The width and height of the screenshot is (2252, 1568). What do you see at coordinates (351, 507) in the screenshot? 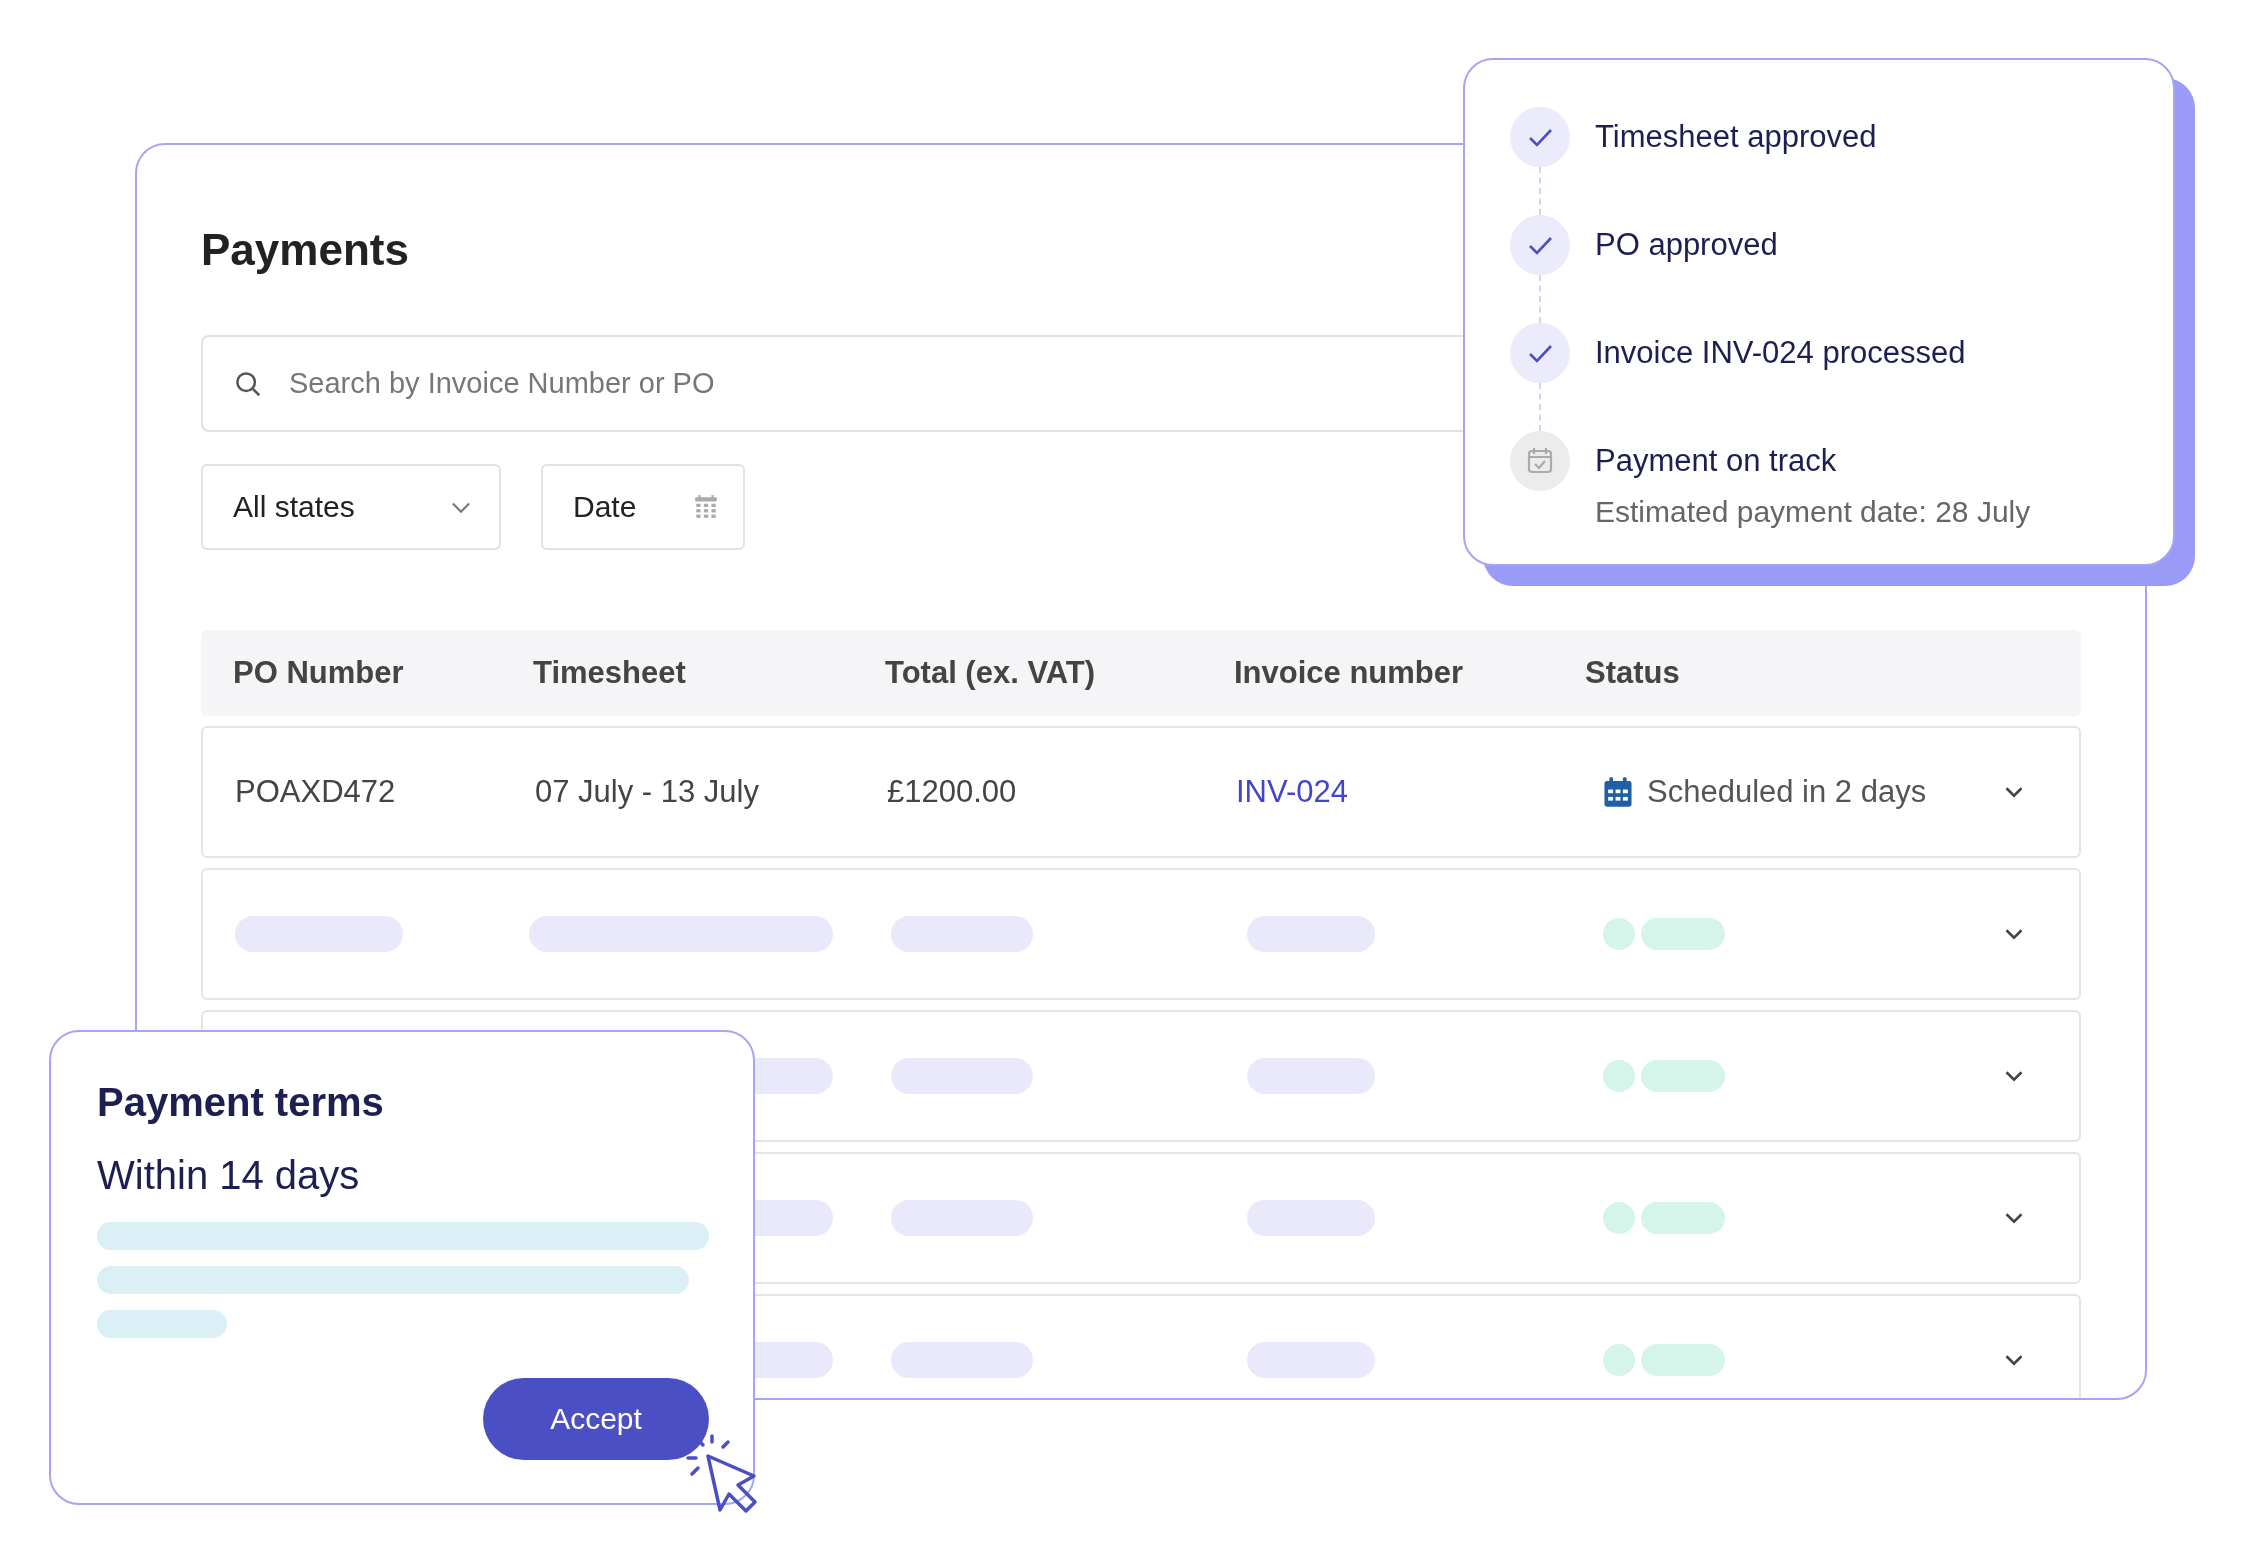
I see `state-dropdown: All states` at bounding box center [351, 507].